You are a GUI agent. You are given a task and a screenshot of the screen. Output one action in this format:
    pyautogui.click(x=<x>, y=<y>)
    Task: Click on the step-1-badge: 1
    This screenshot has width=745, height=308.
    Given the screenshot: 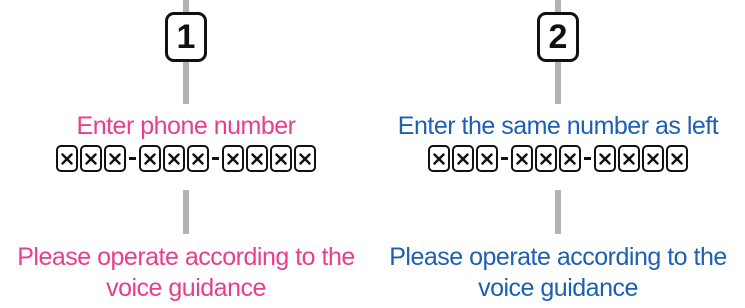 What is the action you would take?
    pyautogui.click(x=186, y=37)
    